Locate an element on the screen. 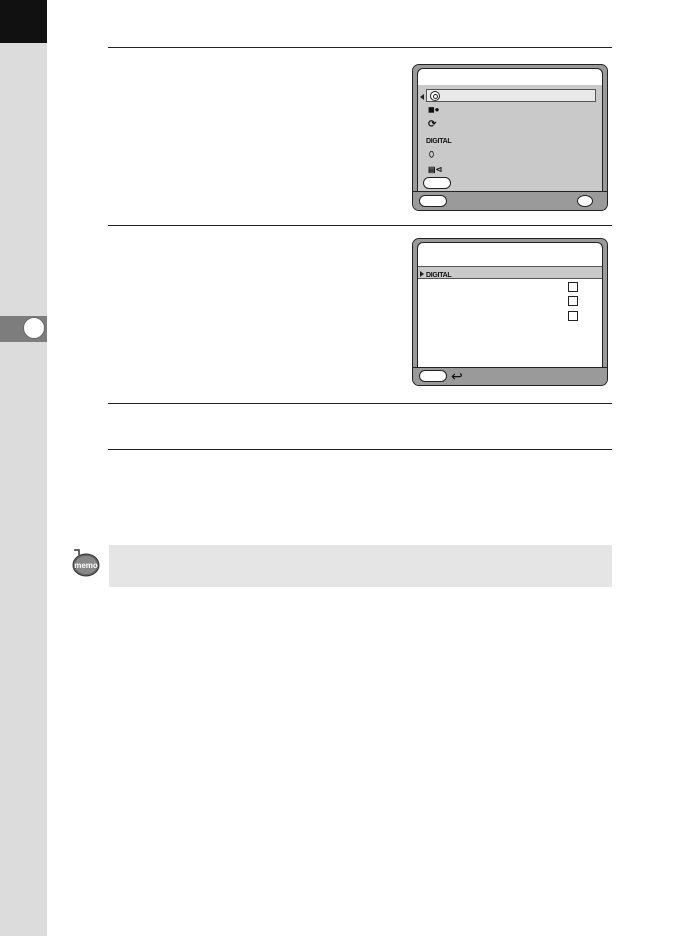 This screenshot has height=936, width=680. menu-item: ⬯ is located at coordinates (511, 155).